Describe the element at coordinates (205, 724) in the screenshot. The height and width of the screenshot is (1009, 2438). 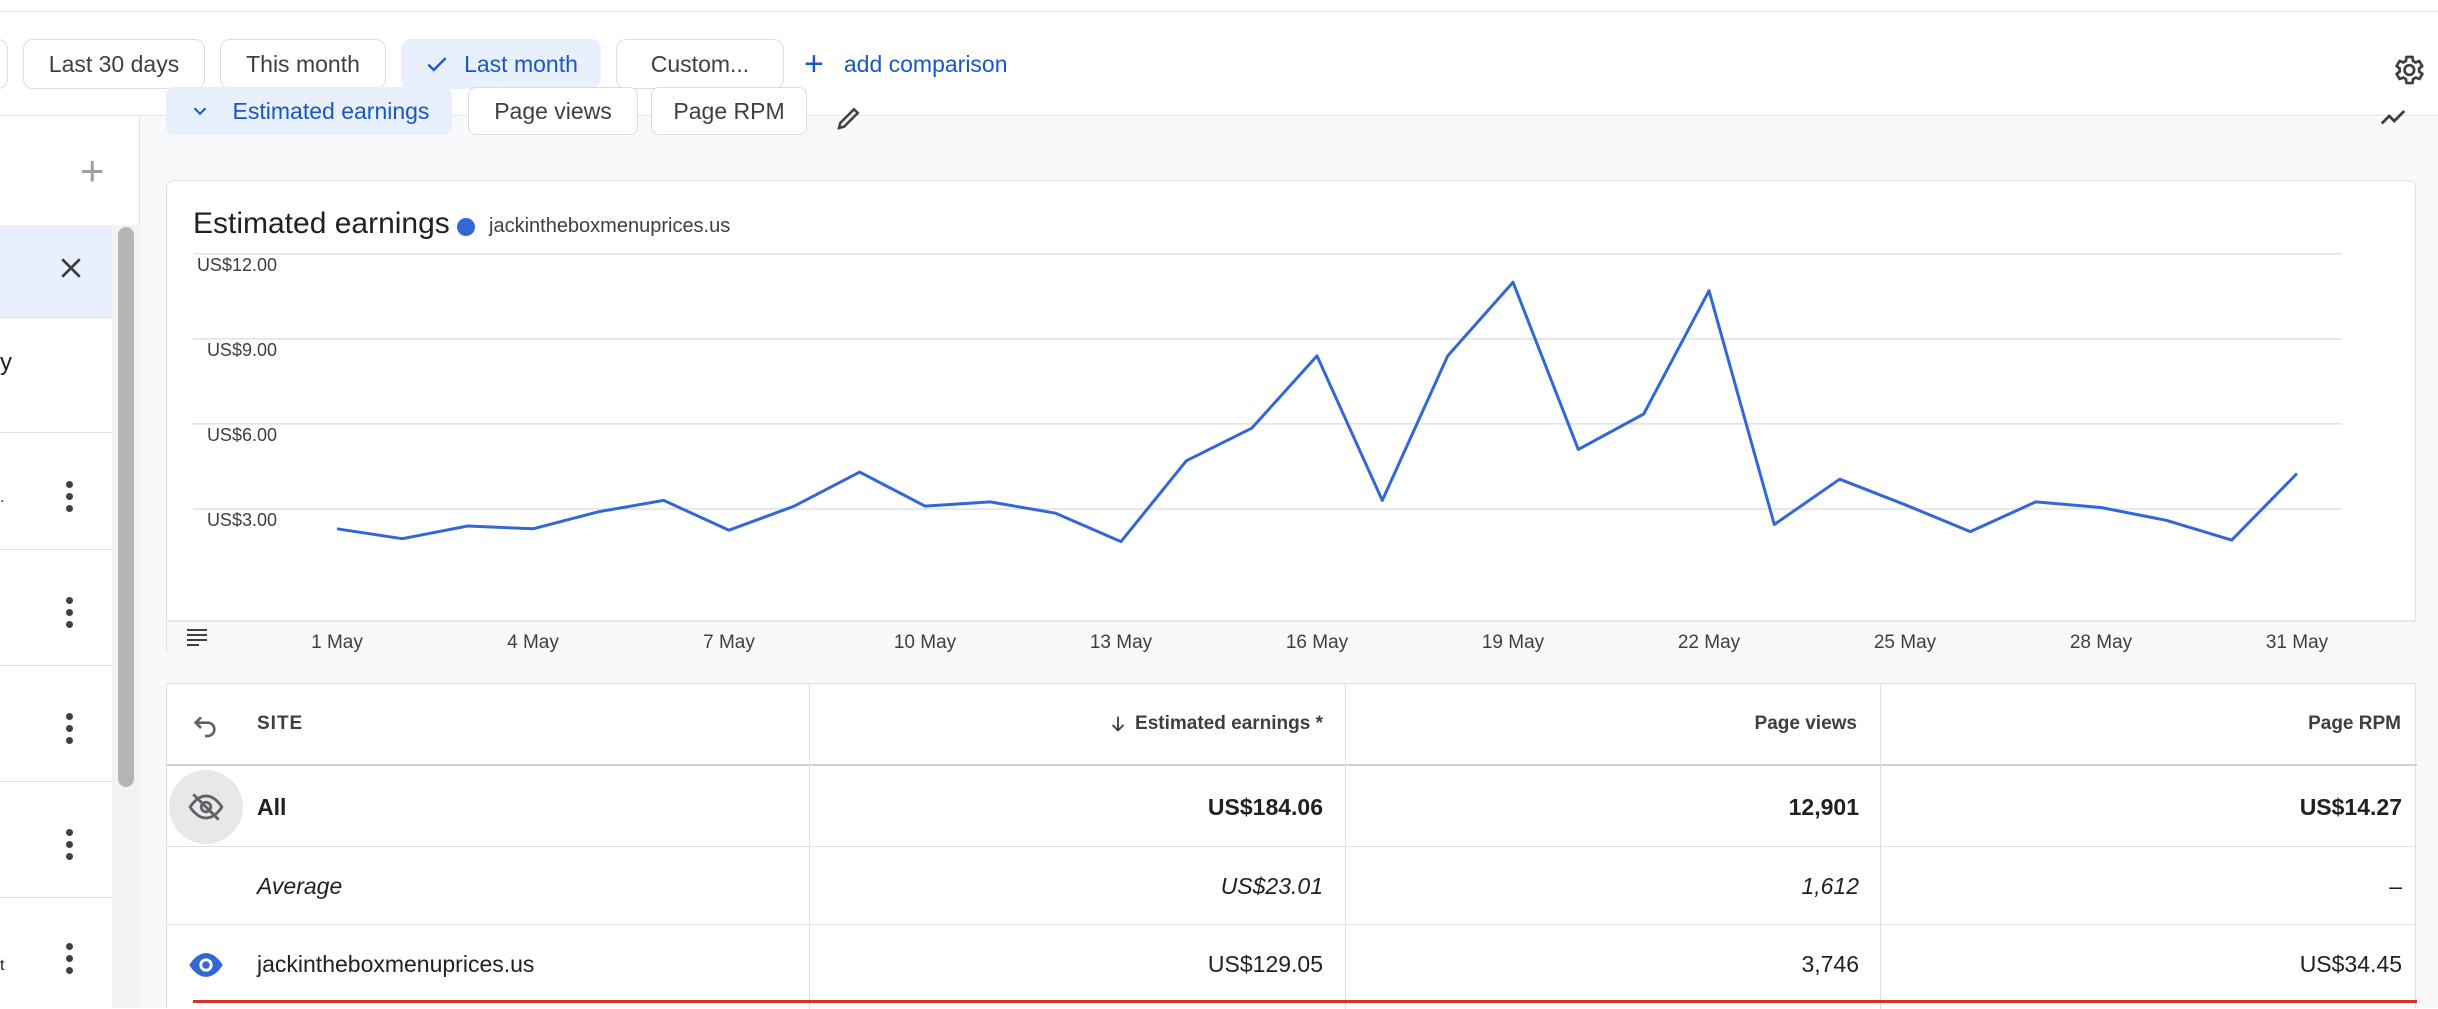
I see `undo-icon` at that location.